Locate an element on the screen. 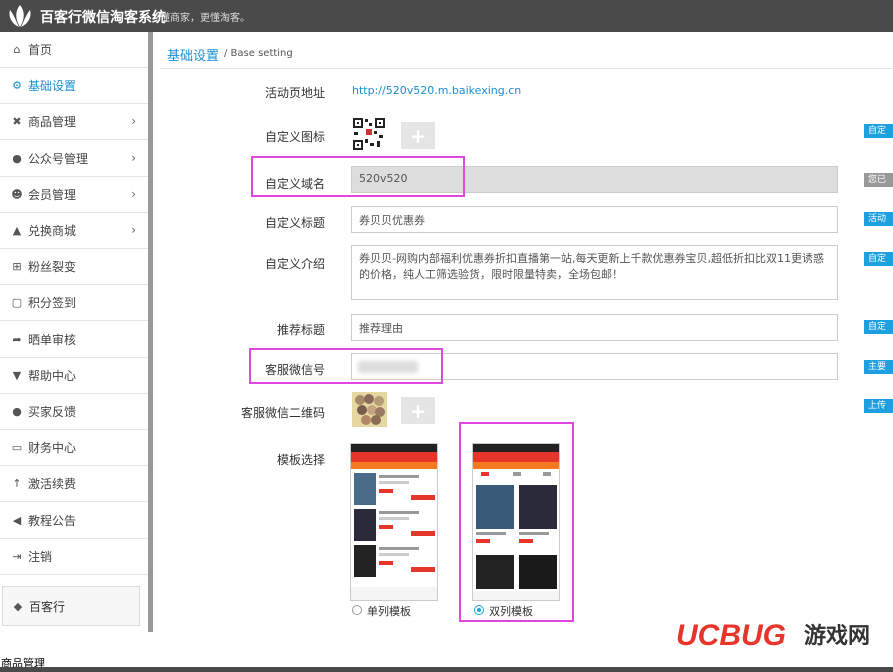 The height and width of the screenshot is (672, 893). wechat-qr-label: 客服微信二维码 is located at coordinates (282, 413).